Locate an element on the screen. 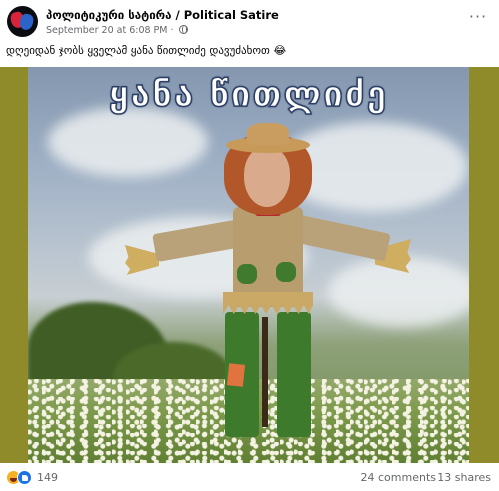  page-name-link: პოლიტიკური სატირა / Political Satire is located at coordinates (162, 15).